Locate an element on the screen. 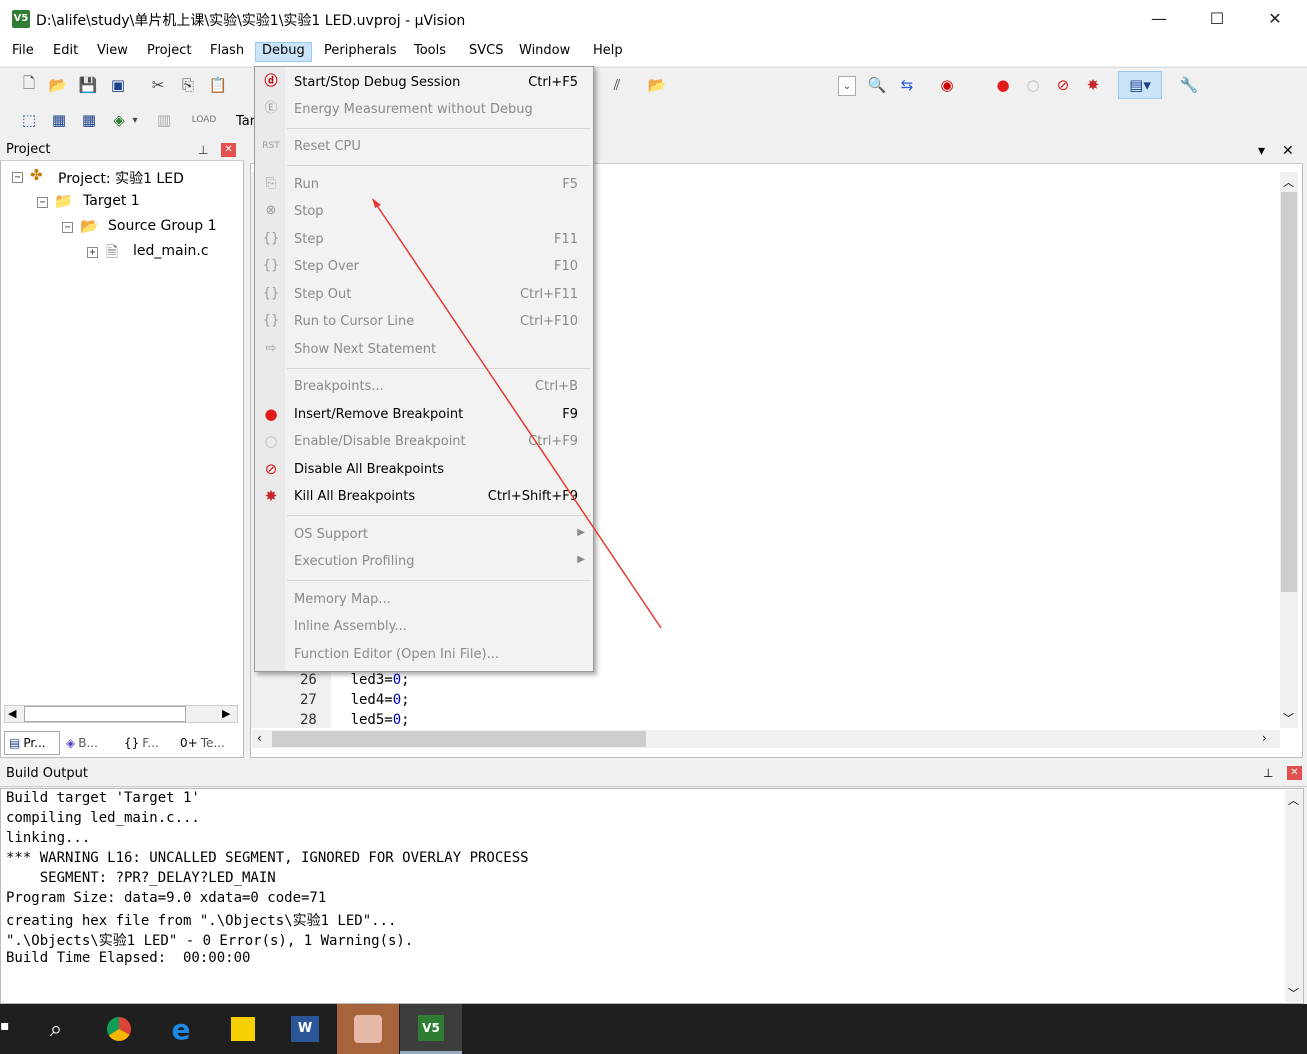  menu-item-disable-all-breakpoints: ⊘ Disable All Breakpoints is located at coordinates (424, 469).